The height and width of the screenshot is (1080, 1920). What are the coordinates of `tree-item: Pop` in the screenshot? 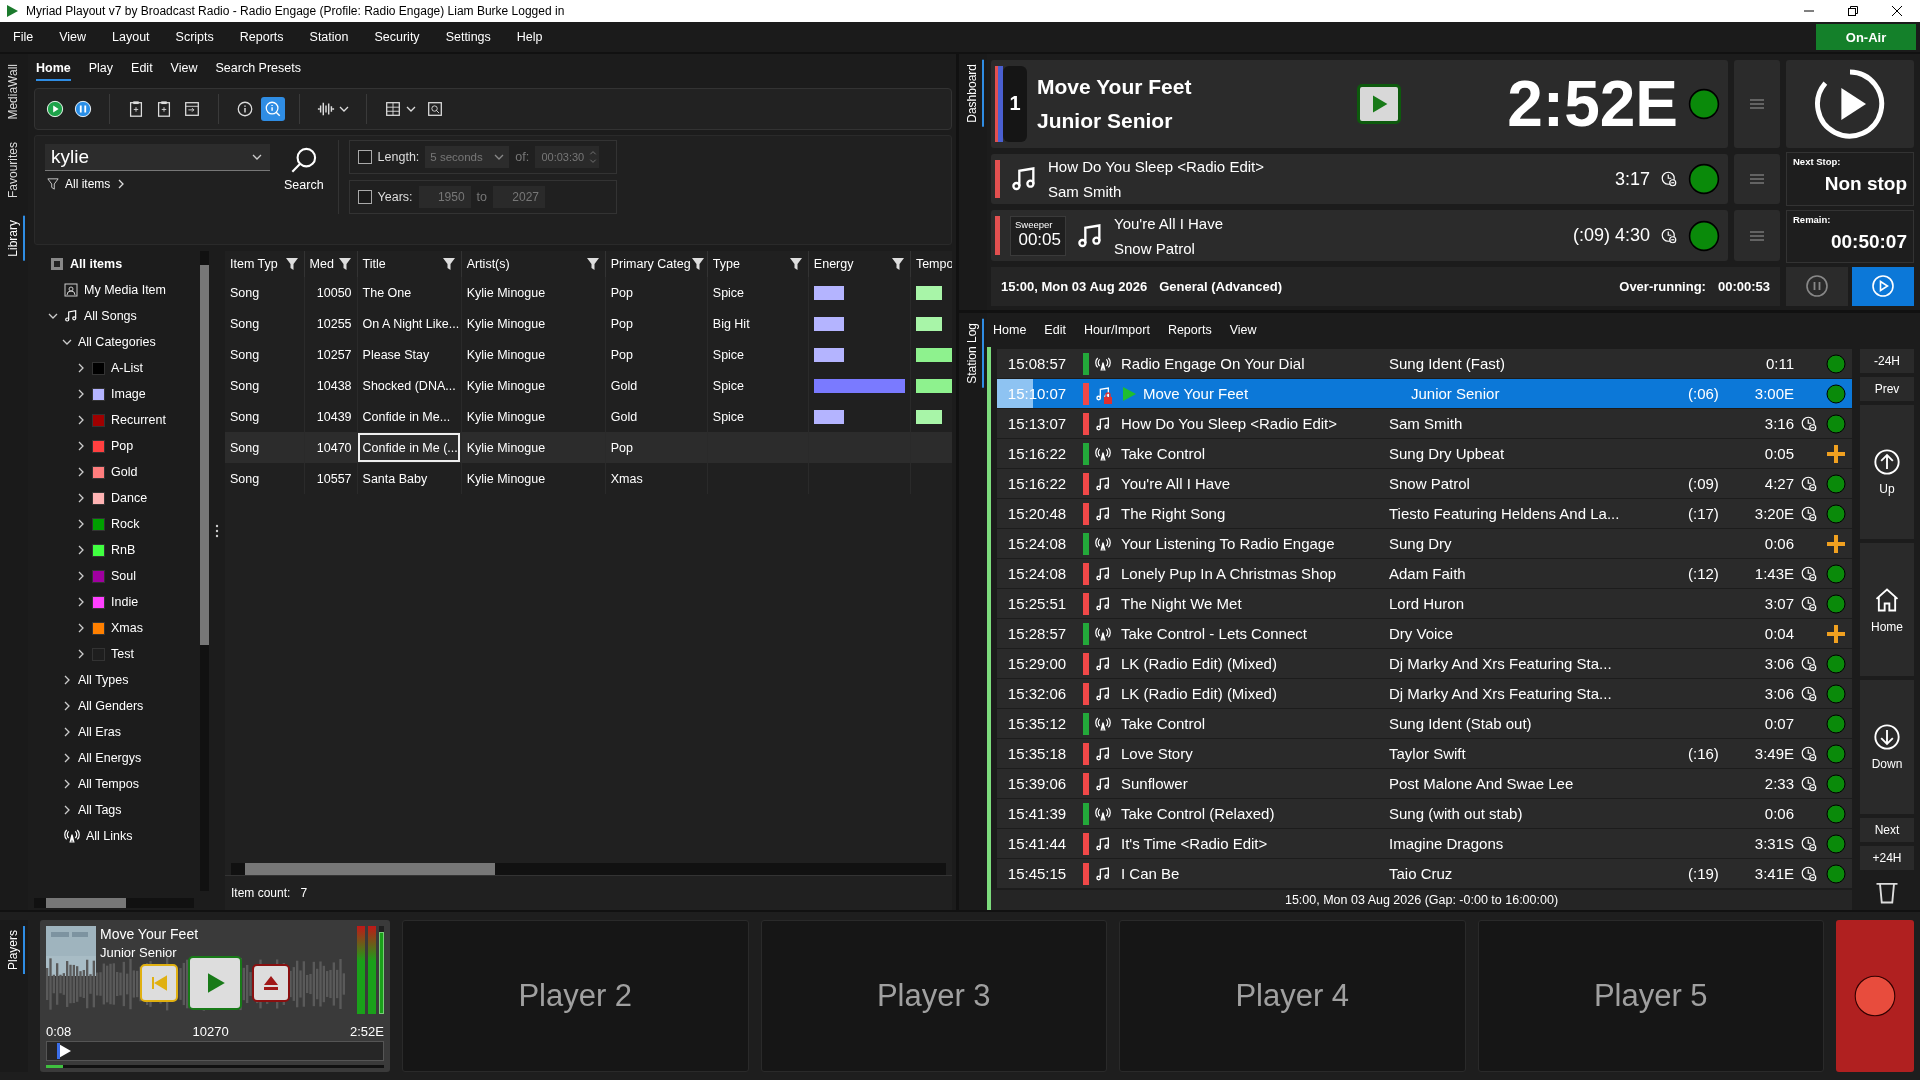 It's located at (122, 446).